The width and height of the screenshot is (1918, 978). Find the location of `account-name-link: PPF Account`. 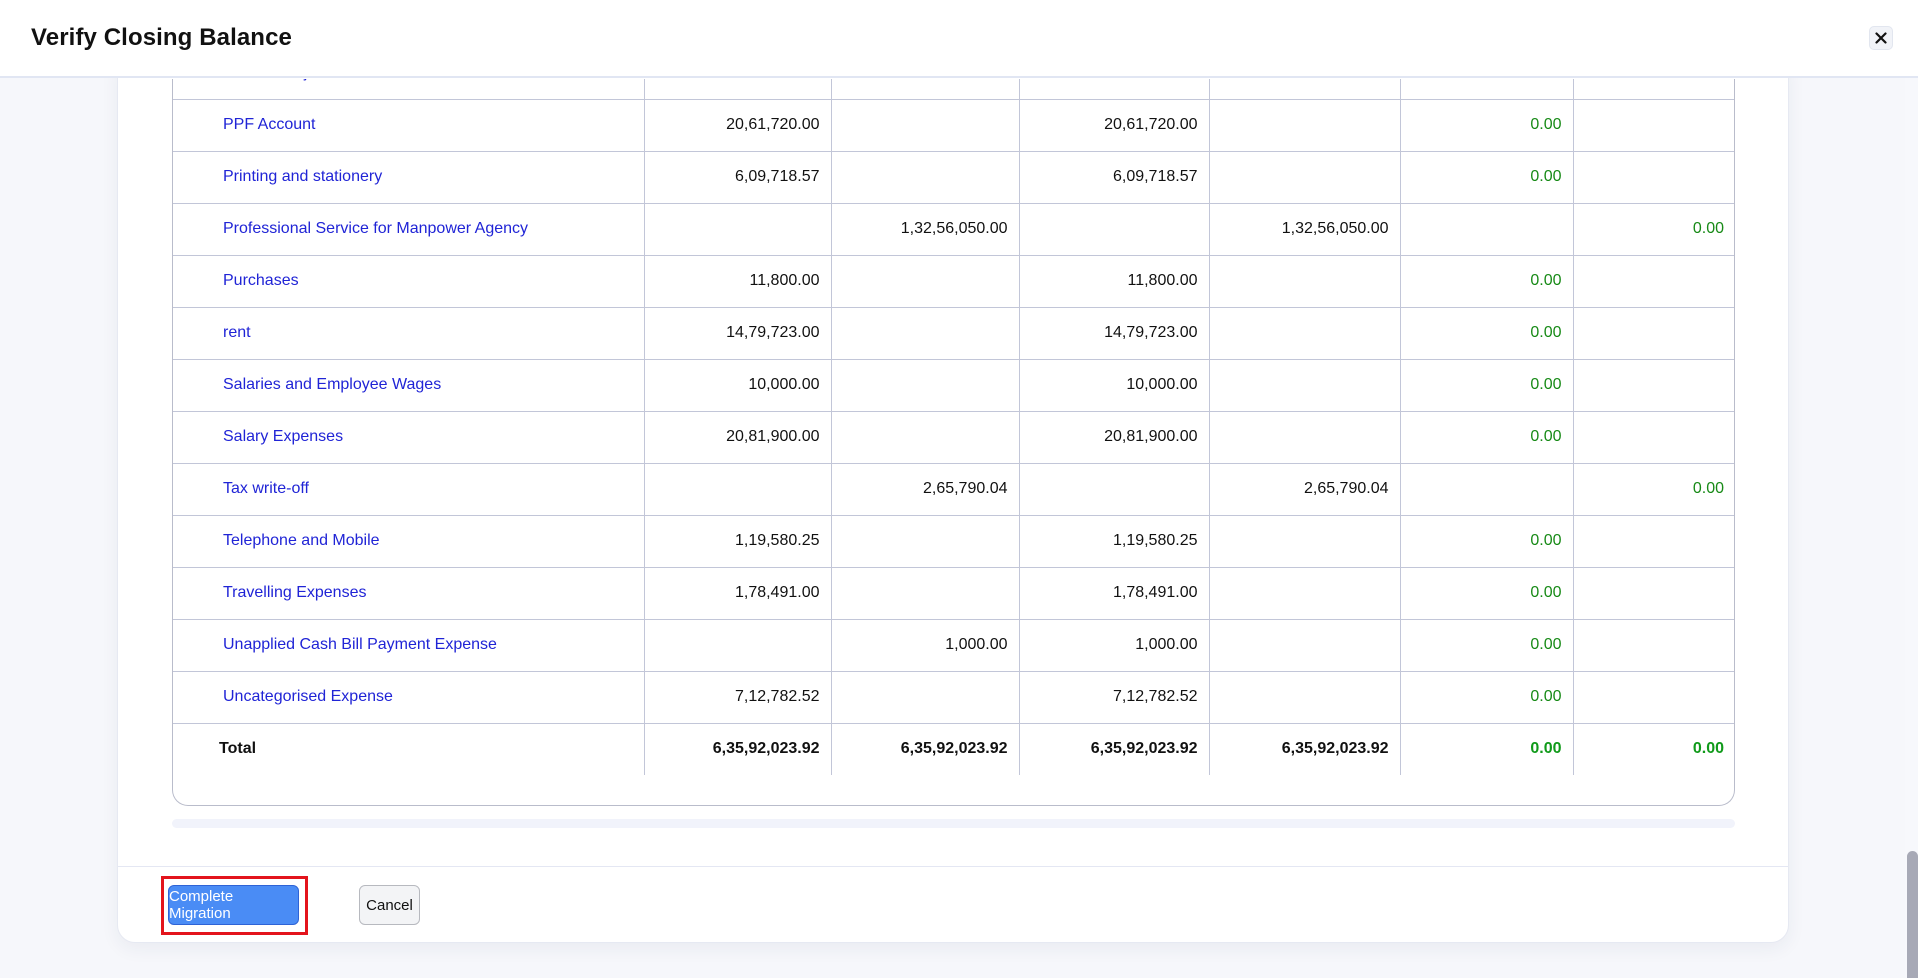

account-name-link: PPF Account is located at coordinates (409, 124).